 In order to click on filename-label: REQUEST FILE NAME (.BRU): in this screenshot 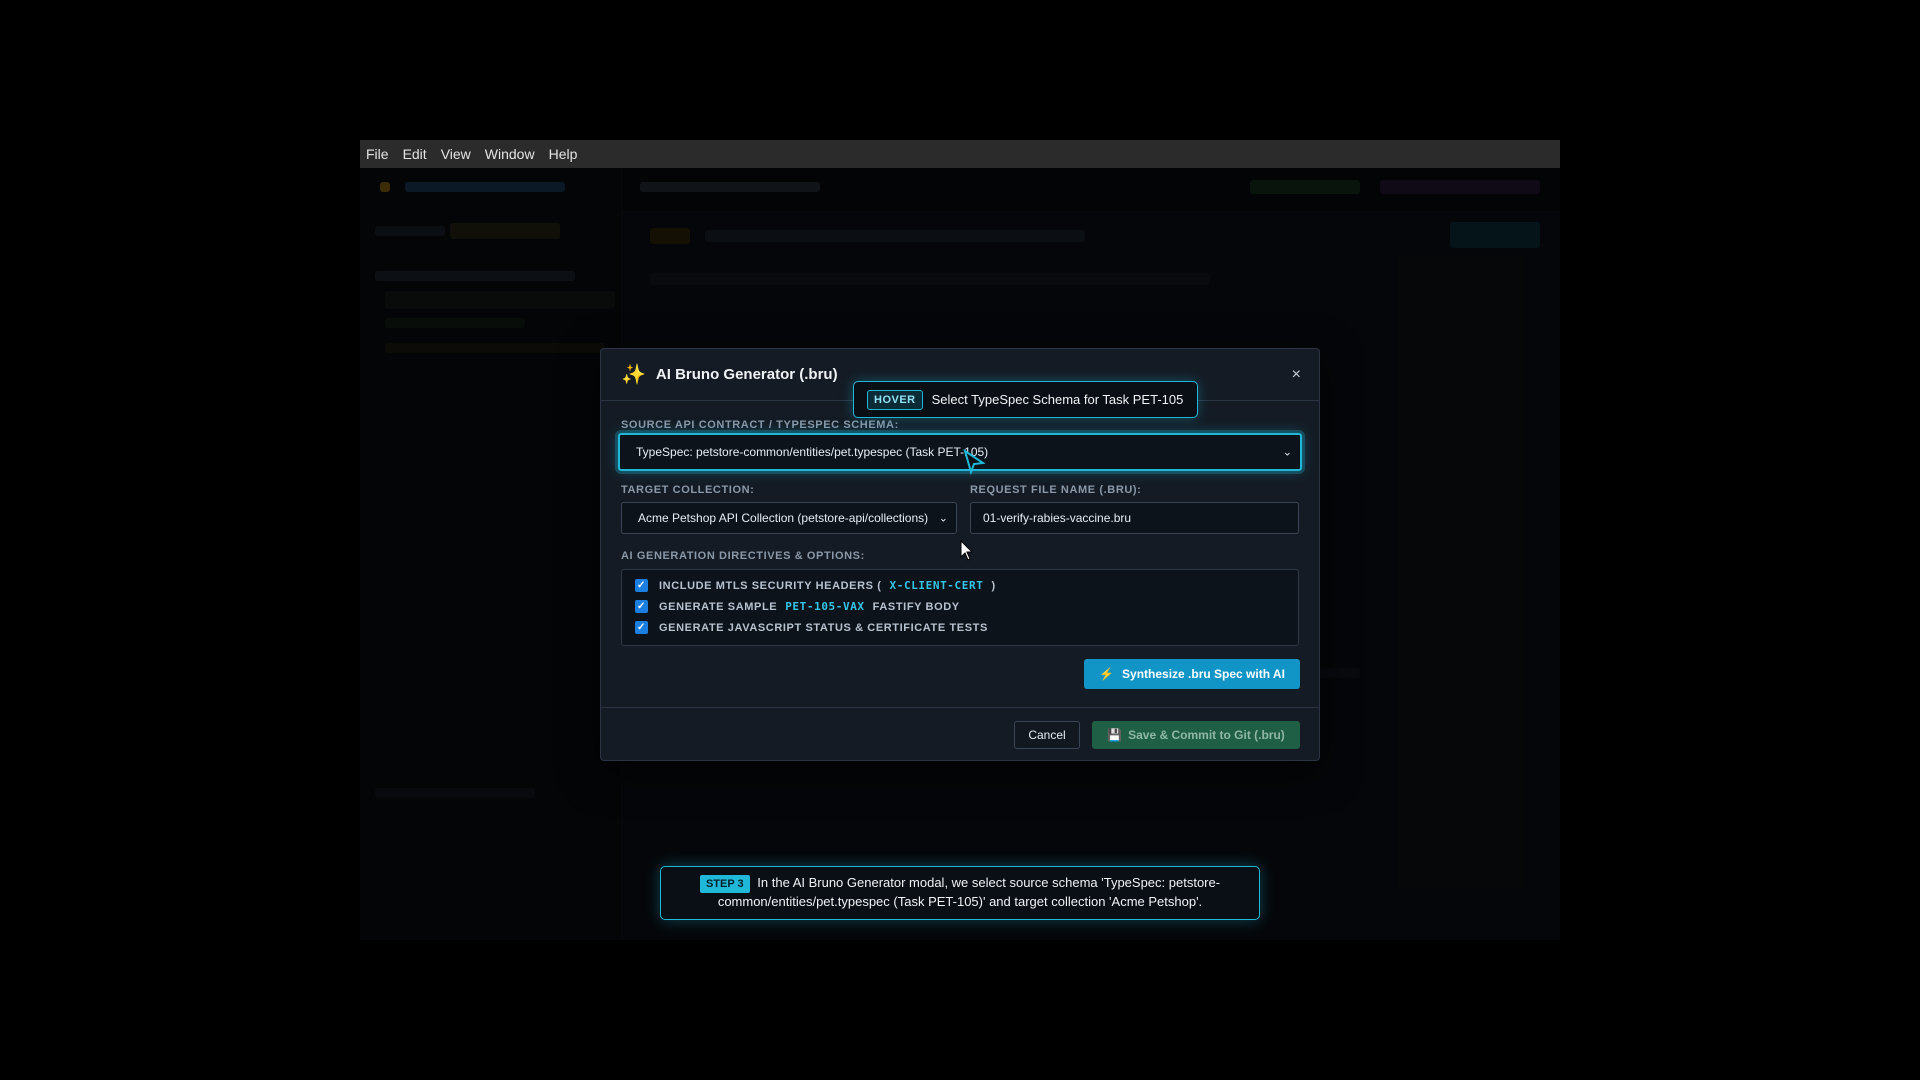, I will do `click(1056, 490)`.